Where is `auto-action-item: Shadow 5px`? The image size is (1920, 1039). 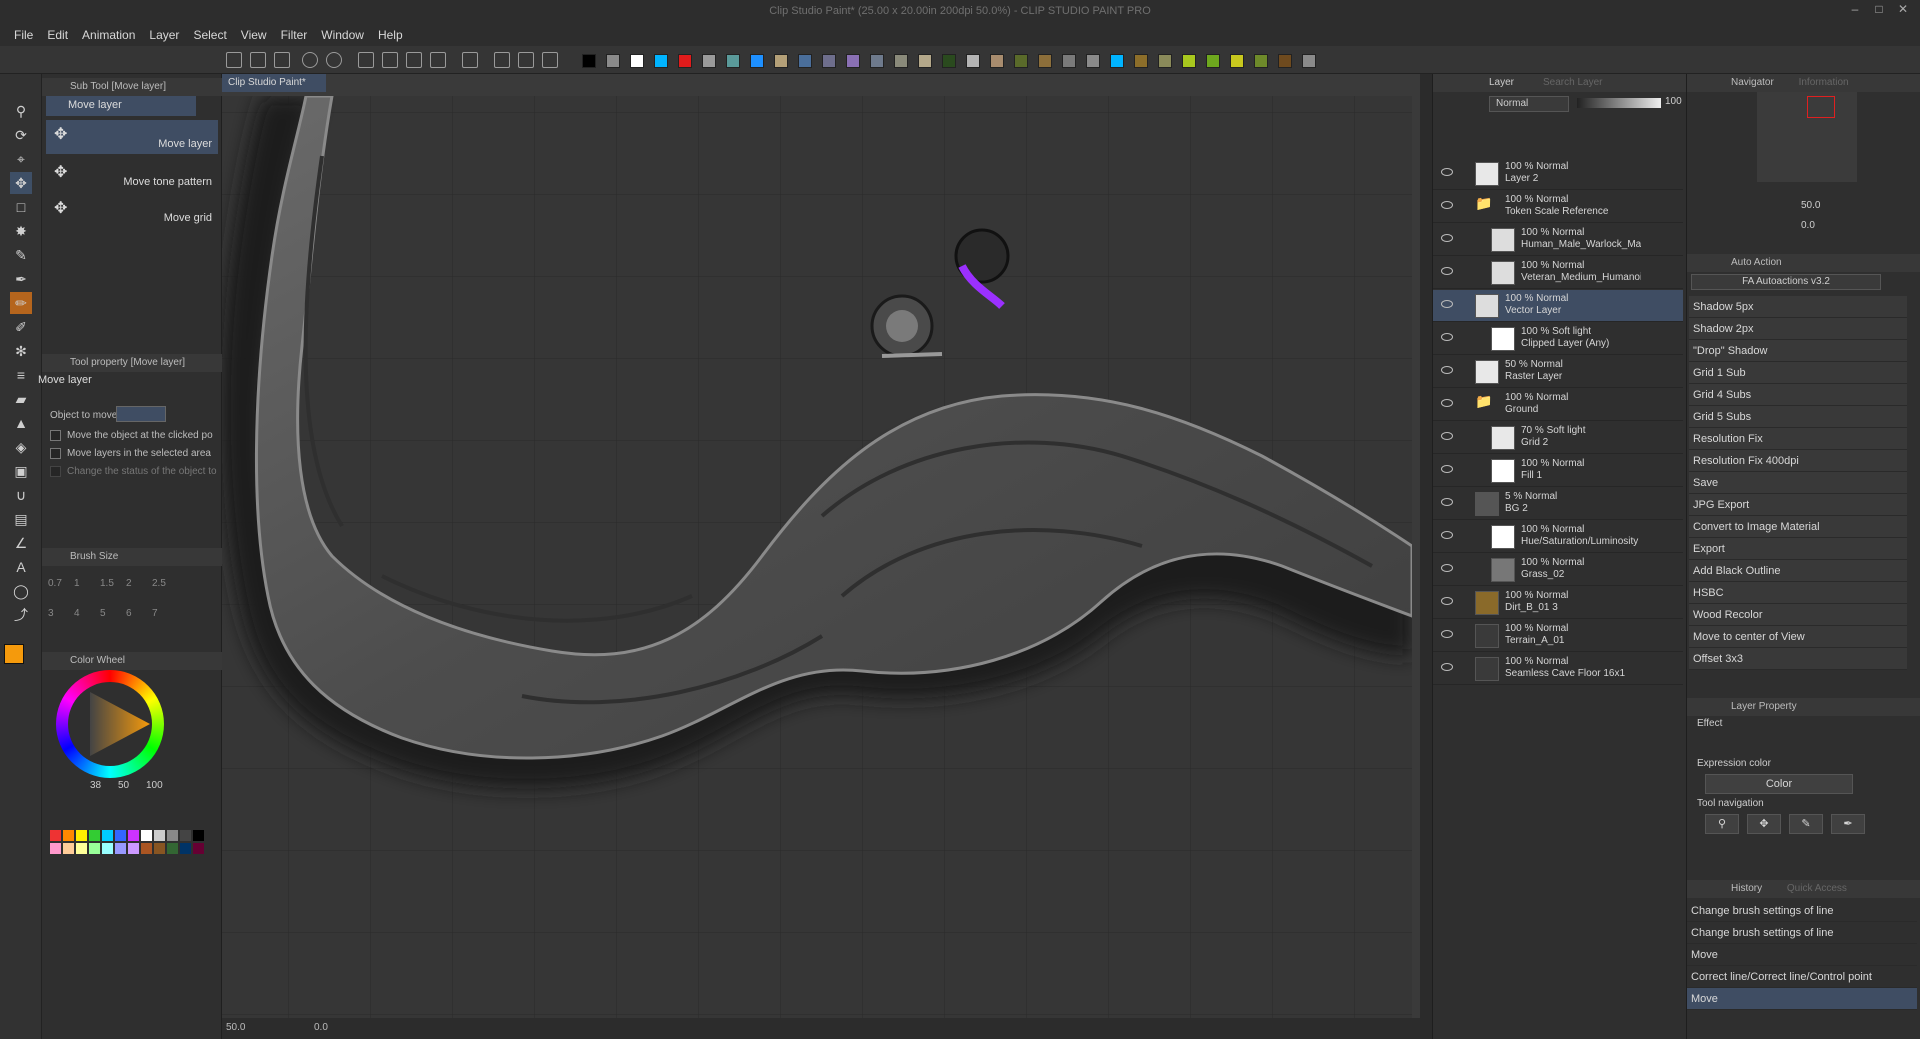
auto-action-item: Shadow 5px is located at coordinates (1798, 307).